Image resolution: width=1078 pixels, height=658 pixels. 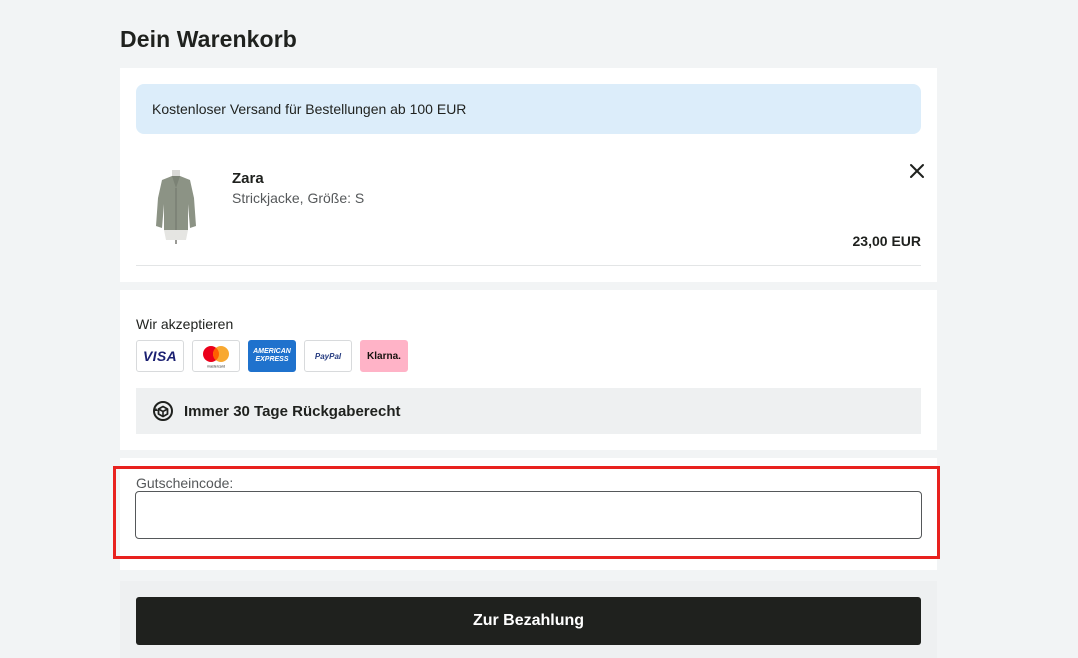 I want to click on voucher-label: Gutscheincode:, so click(x=185, y=483).